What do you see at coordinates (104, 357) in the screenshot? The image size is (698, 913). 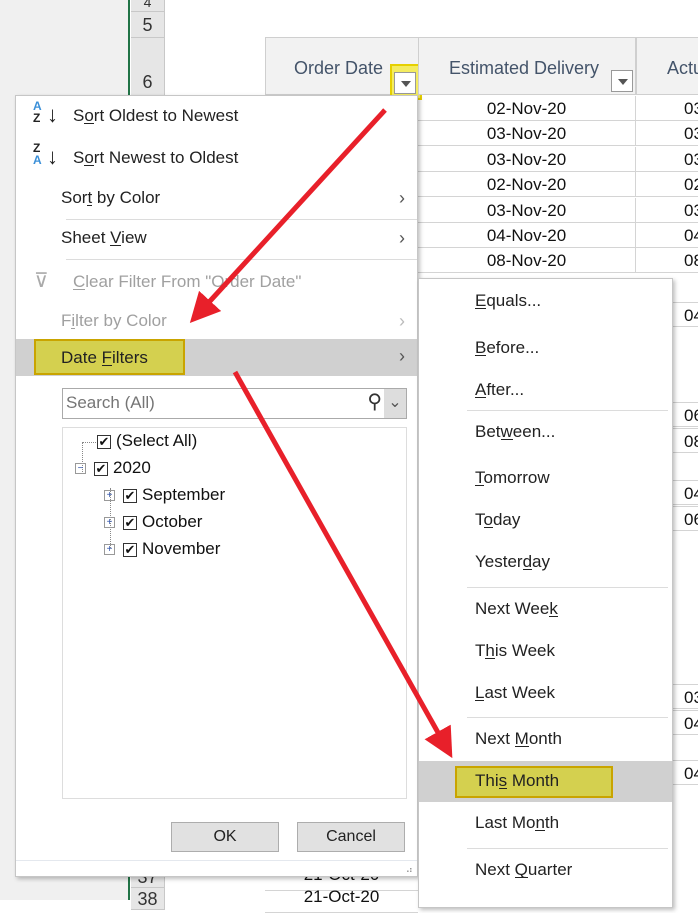 I see `menu-label: Date Filters` at bounding box center [104, 357].